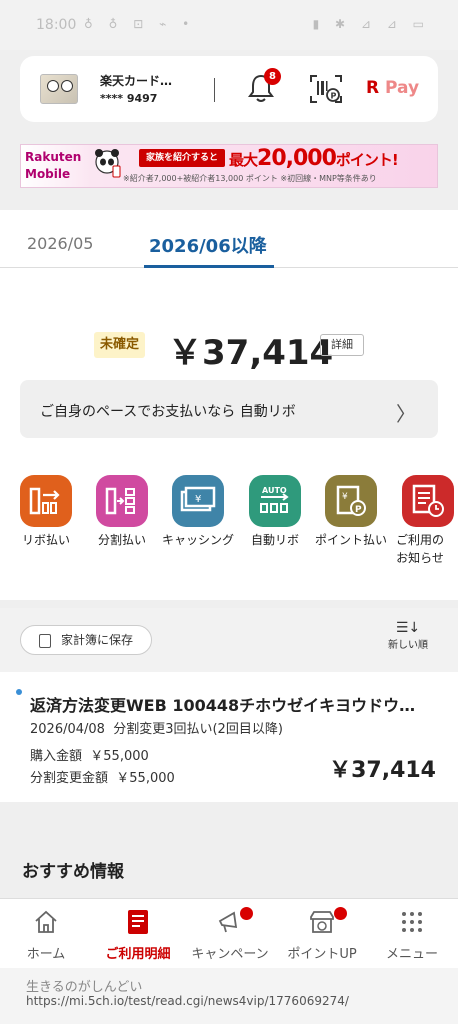  I want to click on status-system-icons: ▮ ✱ ⊿ ⊿ ▭, so click(371, 24).